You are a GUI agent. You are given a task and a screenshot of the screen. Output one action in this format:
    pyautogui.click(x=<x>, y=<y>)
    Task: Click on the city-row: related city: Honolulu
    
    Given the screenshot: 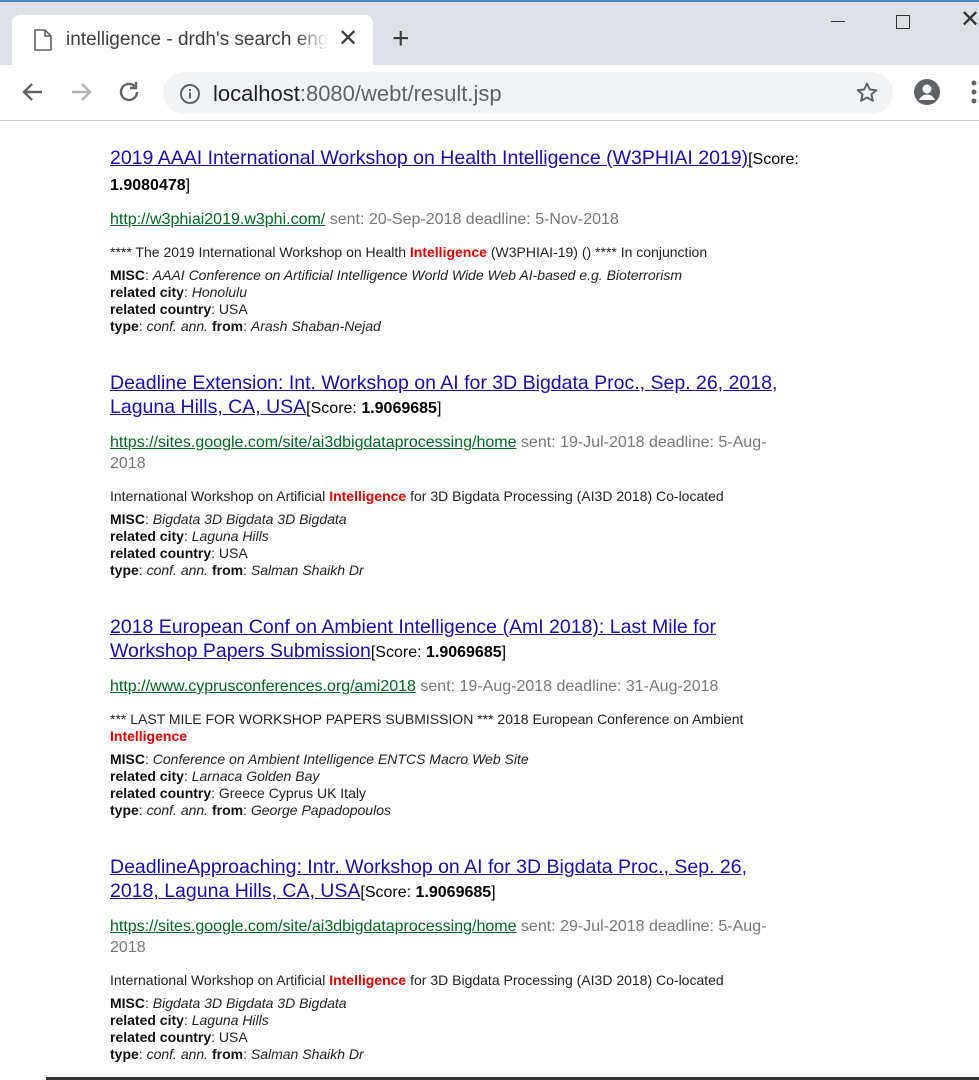 What is the action you would take?
    pyautogui.click(x=178, y=292)
    